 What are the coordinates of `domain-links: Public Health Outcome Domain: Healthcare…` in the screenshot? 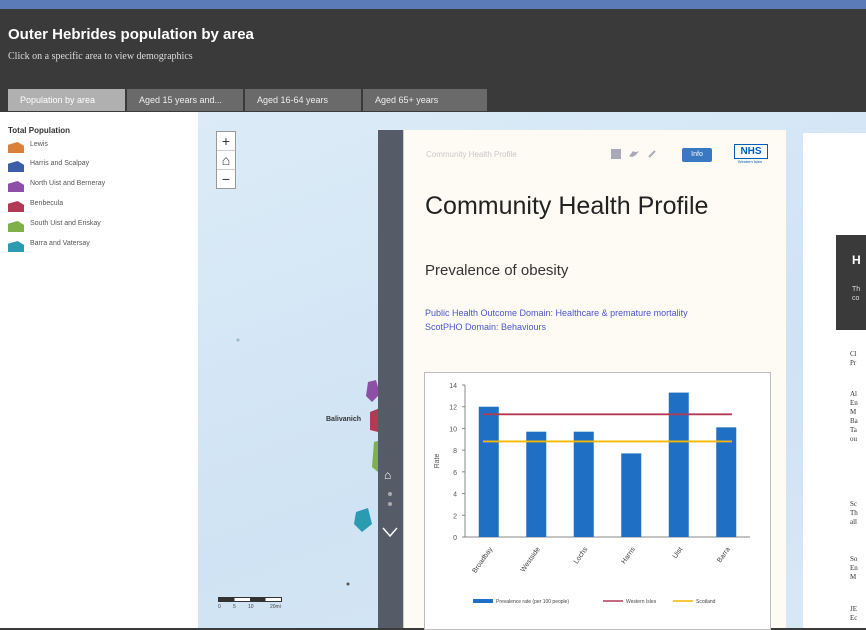 It's located at (585, 320).